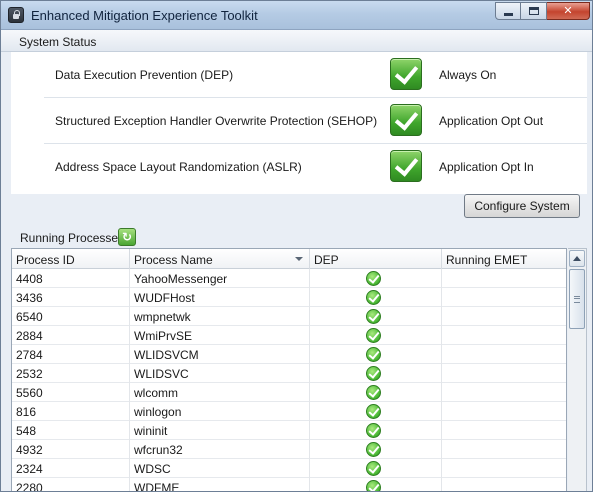 The height and width of the screenshot is (492, 593). I want to click on table-row: 2784 WLIDSVCM, so click(289, 354).